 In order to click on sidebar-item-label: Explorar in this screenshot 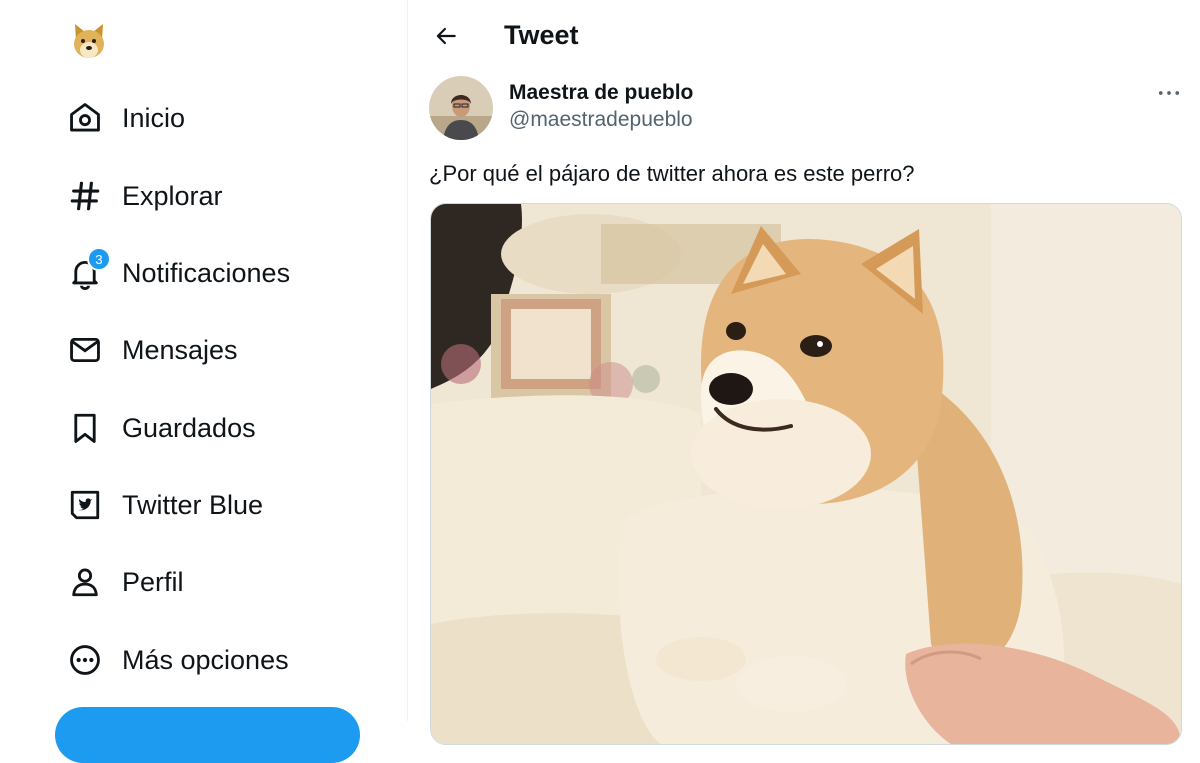, I will do `click(172, 195)`.